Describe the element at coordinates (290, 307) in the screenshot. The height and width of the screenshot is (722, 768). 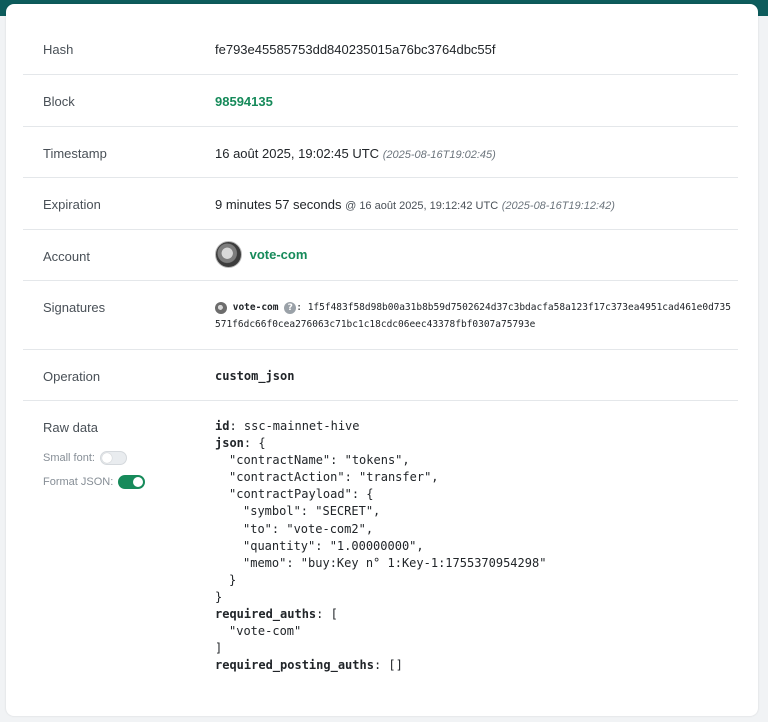
I see `help-icon: ?` at that location.